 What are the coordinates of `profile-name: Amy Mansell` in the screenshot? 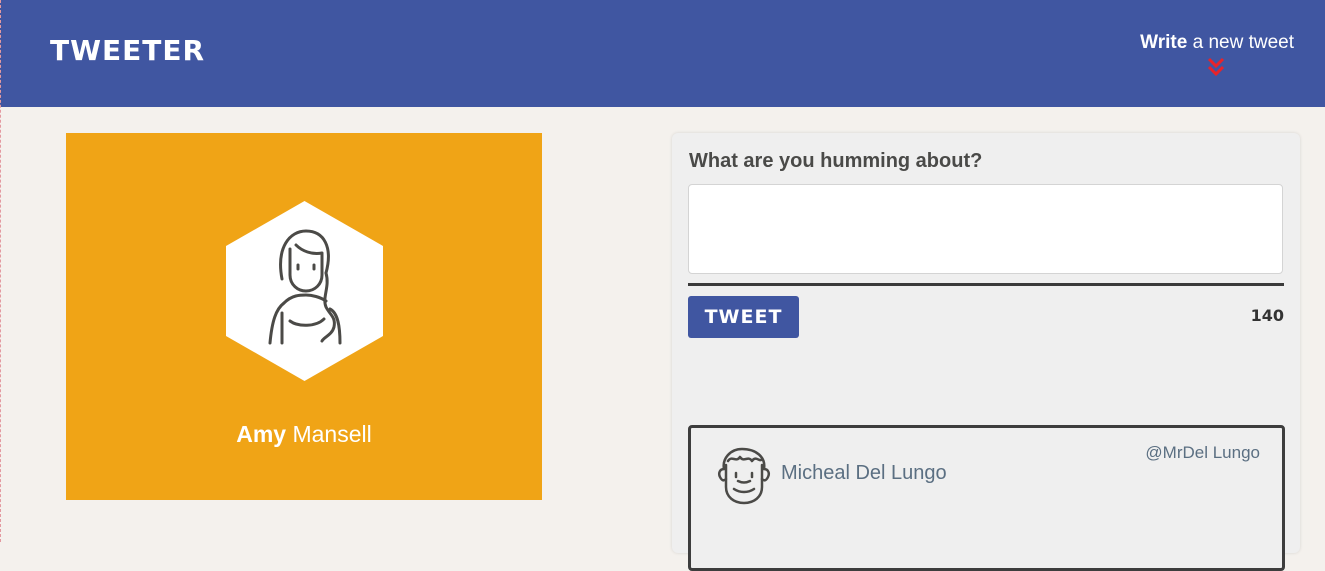 It's located at (304, 434).